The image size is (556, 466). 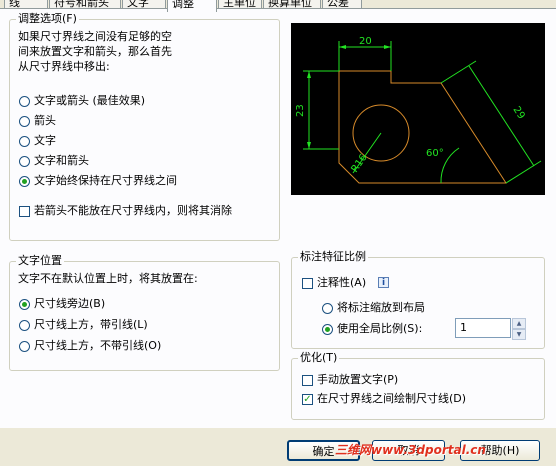 What do you see at coordinates (133, 211) in the screenshot?
I see `suppress-arrows-label: 若箭头不能放在尺寸界线内，则将其消除` at bounding box center [133, 211].